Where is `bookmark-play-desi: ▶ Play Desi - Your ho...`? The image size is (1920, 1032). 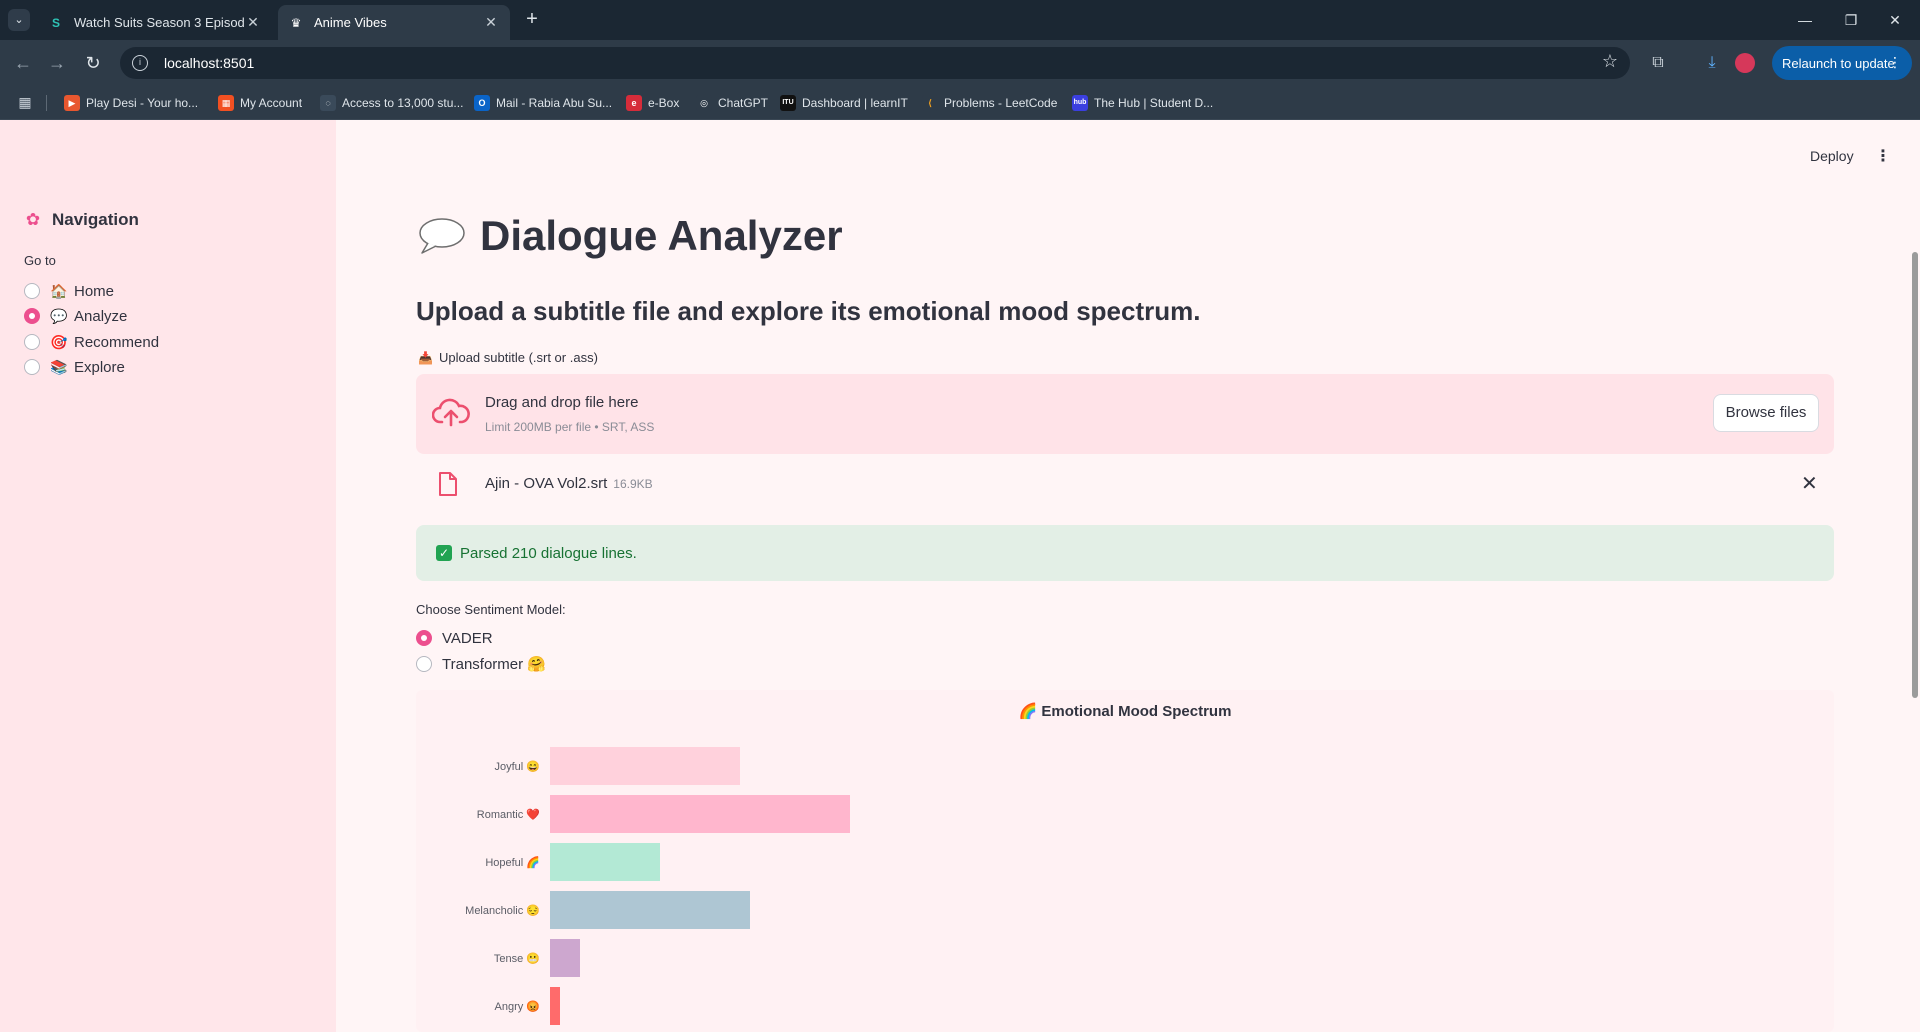
bookmark-play-desi: ▶ Play Desi - Your ho... is located at coordinates (131, 103).